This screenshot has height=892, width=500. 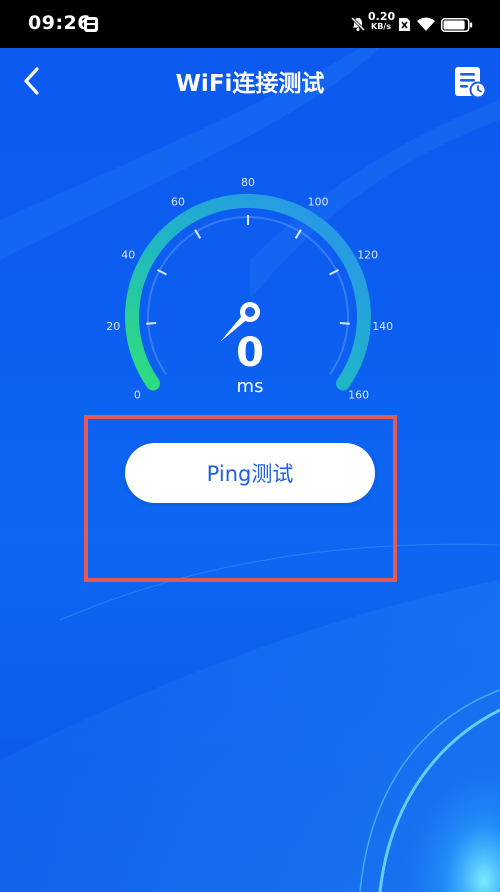 I want to click on gauge-tick-label: 80, so click(x=248, y=182).